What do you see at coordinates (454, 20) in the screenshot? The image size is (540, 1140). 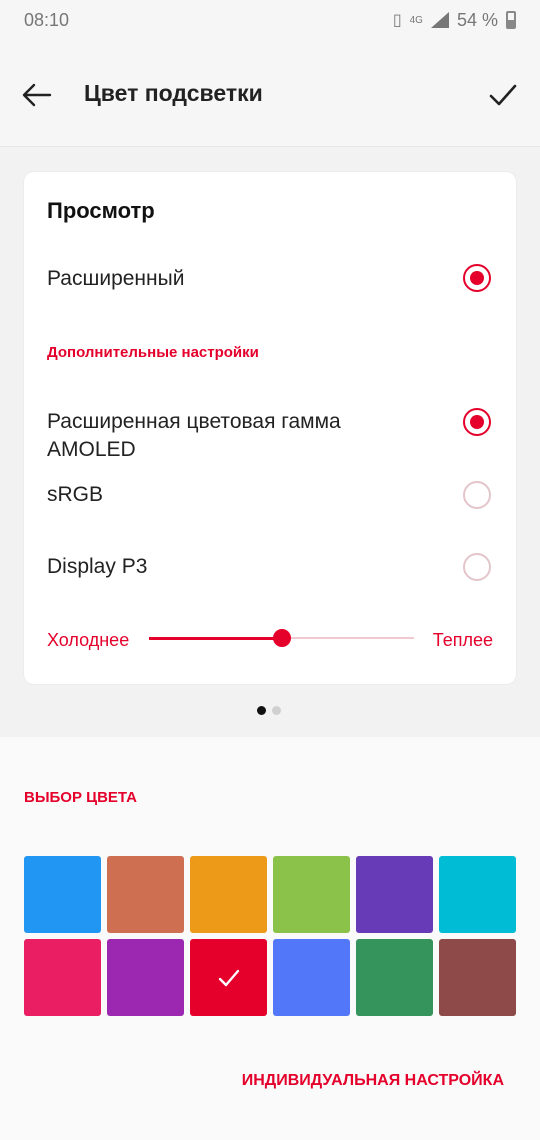 I see `status-icons: ▯ 4G 54 %` at bounding box center [454, 20].